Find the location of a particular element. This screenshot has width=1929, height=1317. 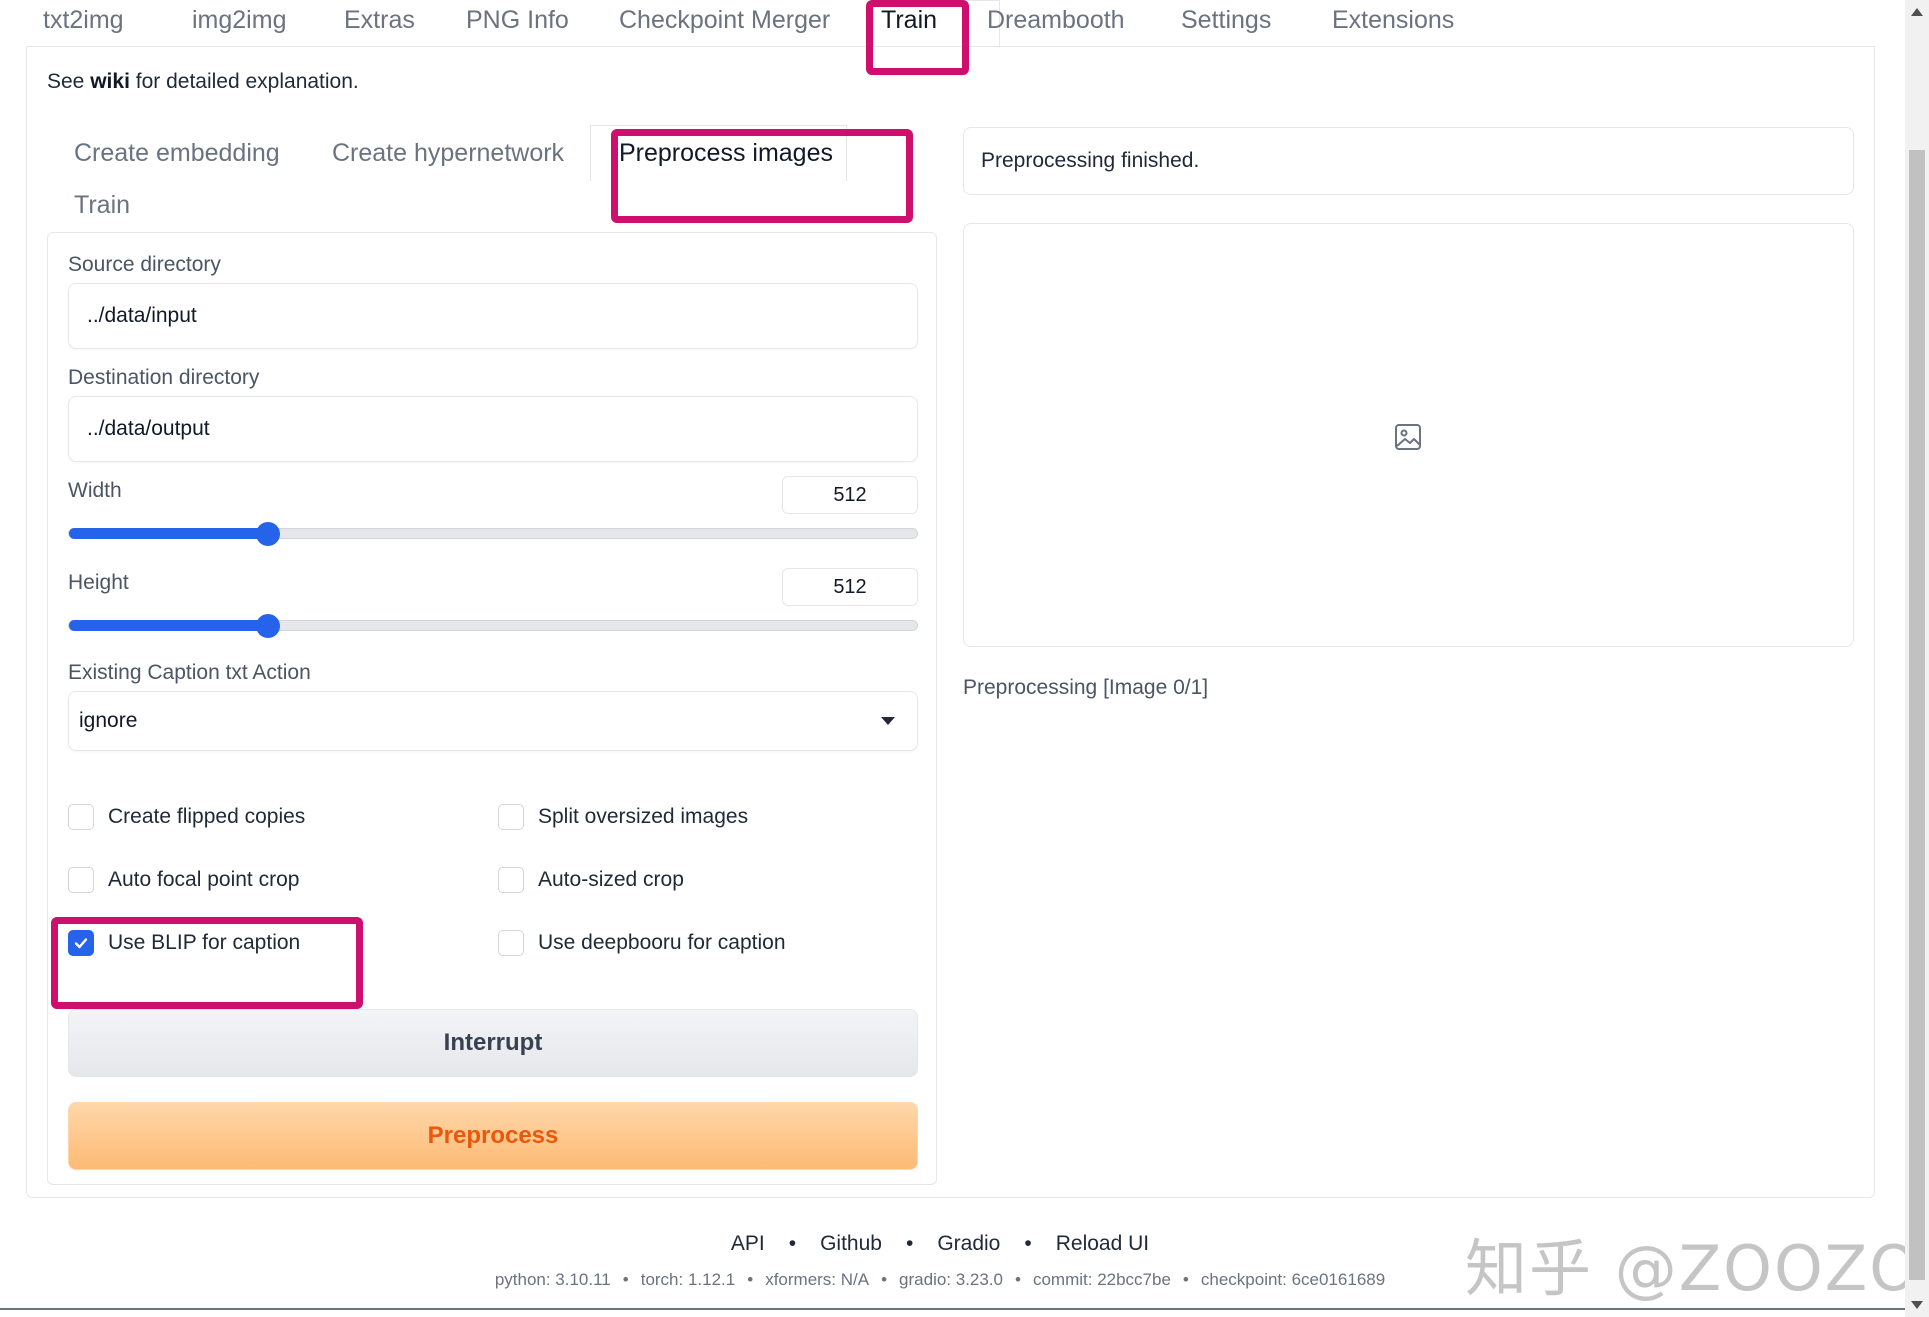

caption-action-value: ignore is located at coordinates (108, 720).